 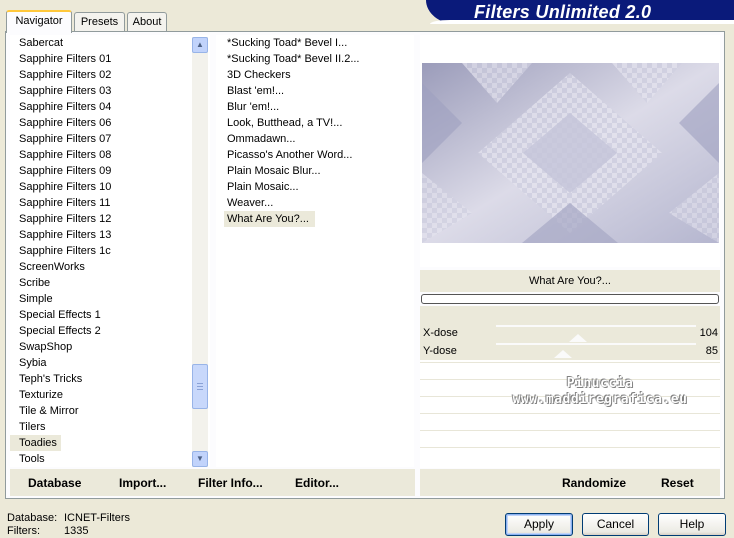 I want to click on help-button: Help, so click(x=692, y=524).